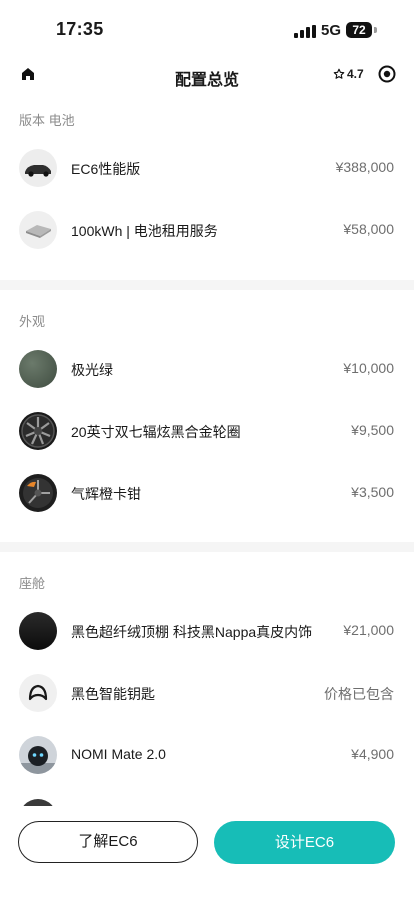 The image size is (414, 900). I want to click on item-price: ¥3,500, so click(372, 492).